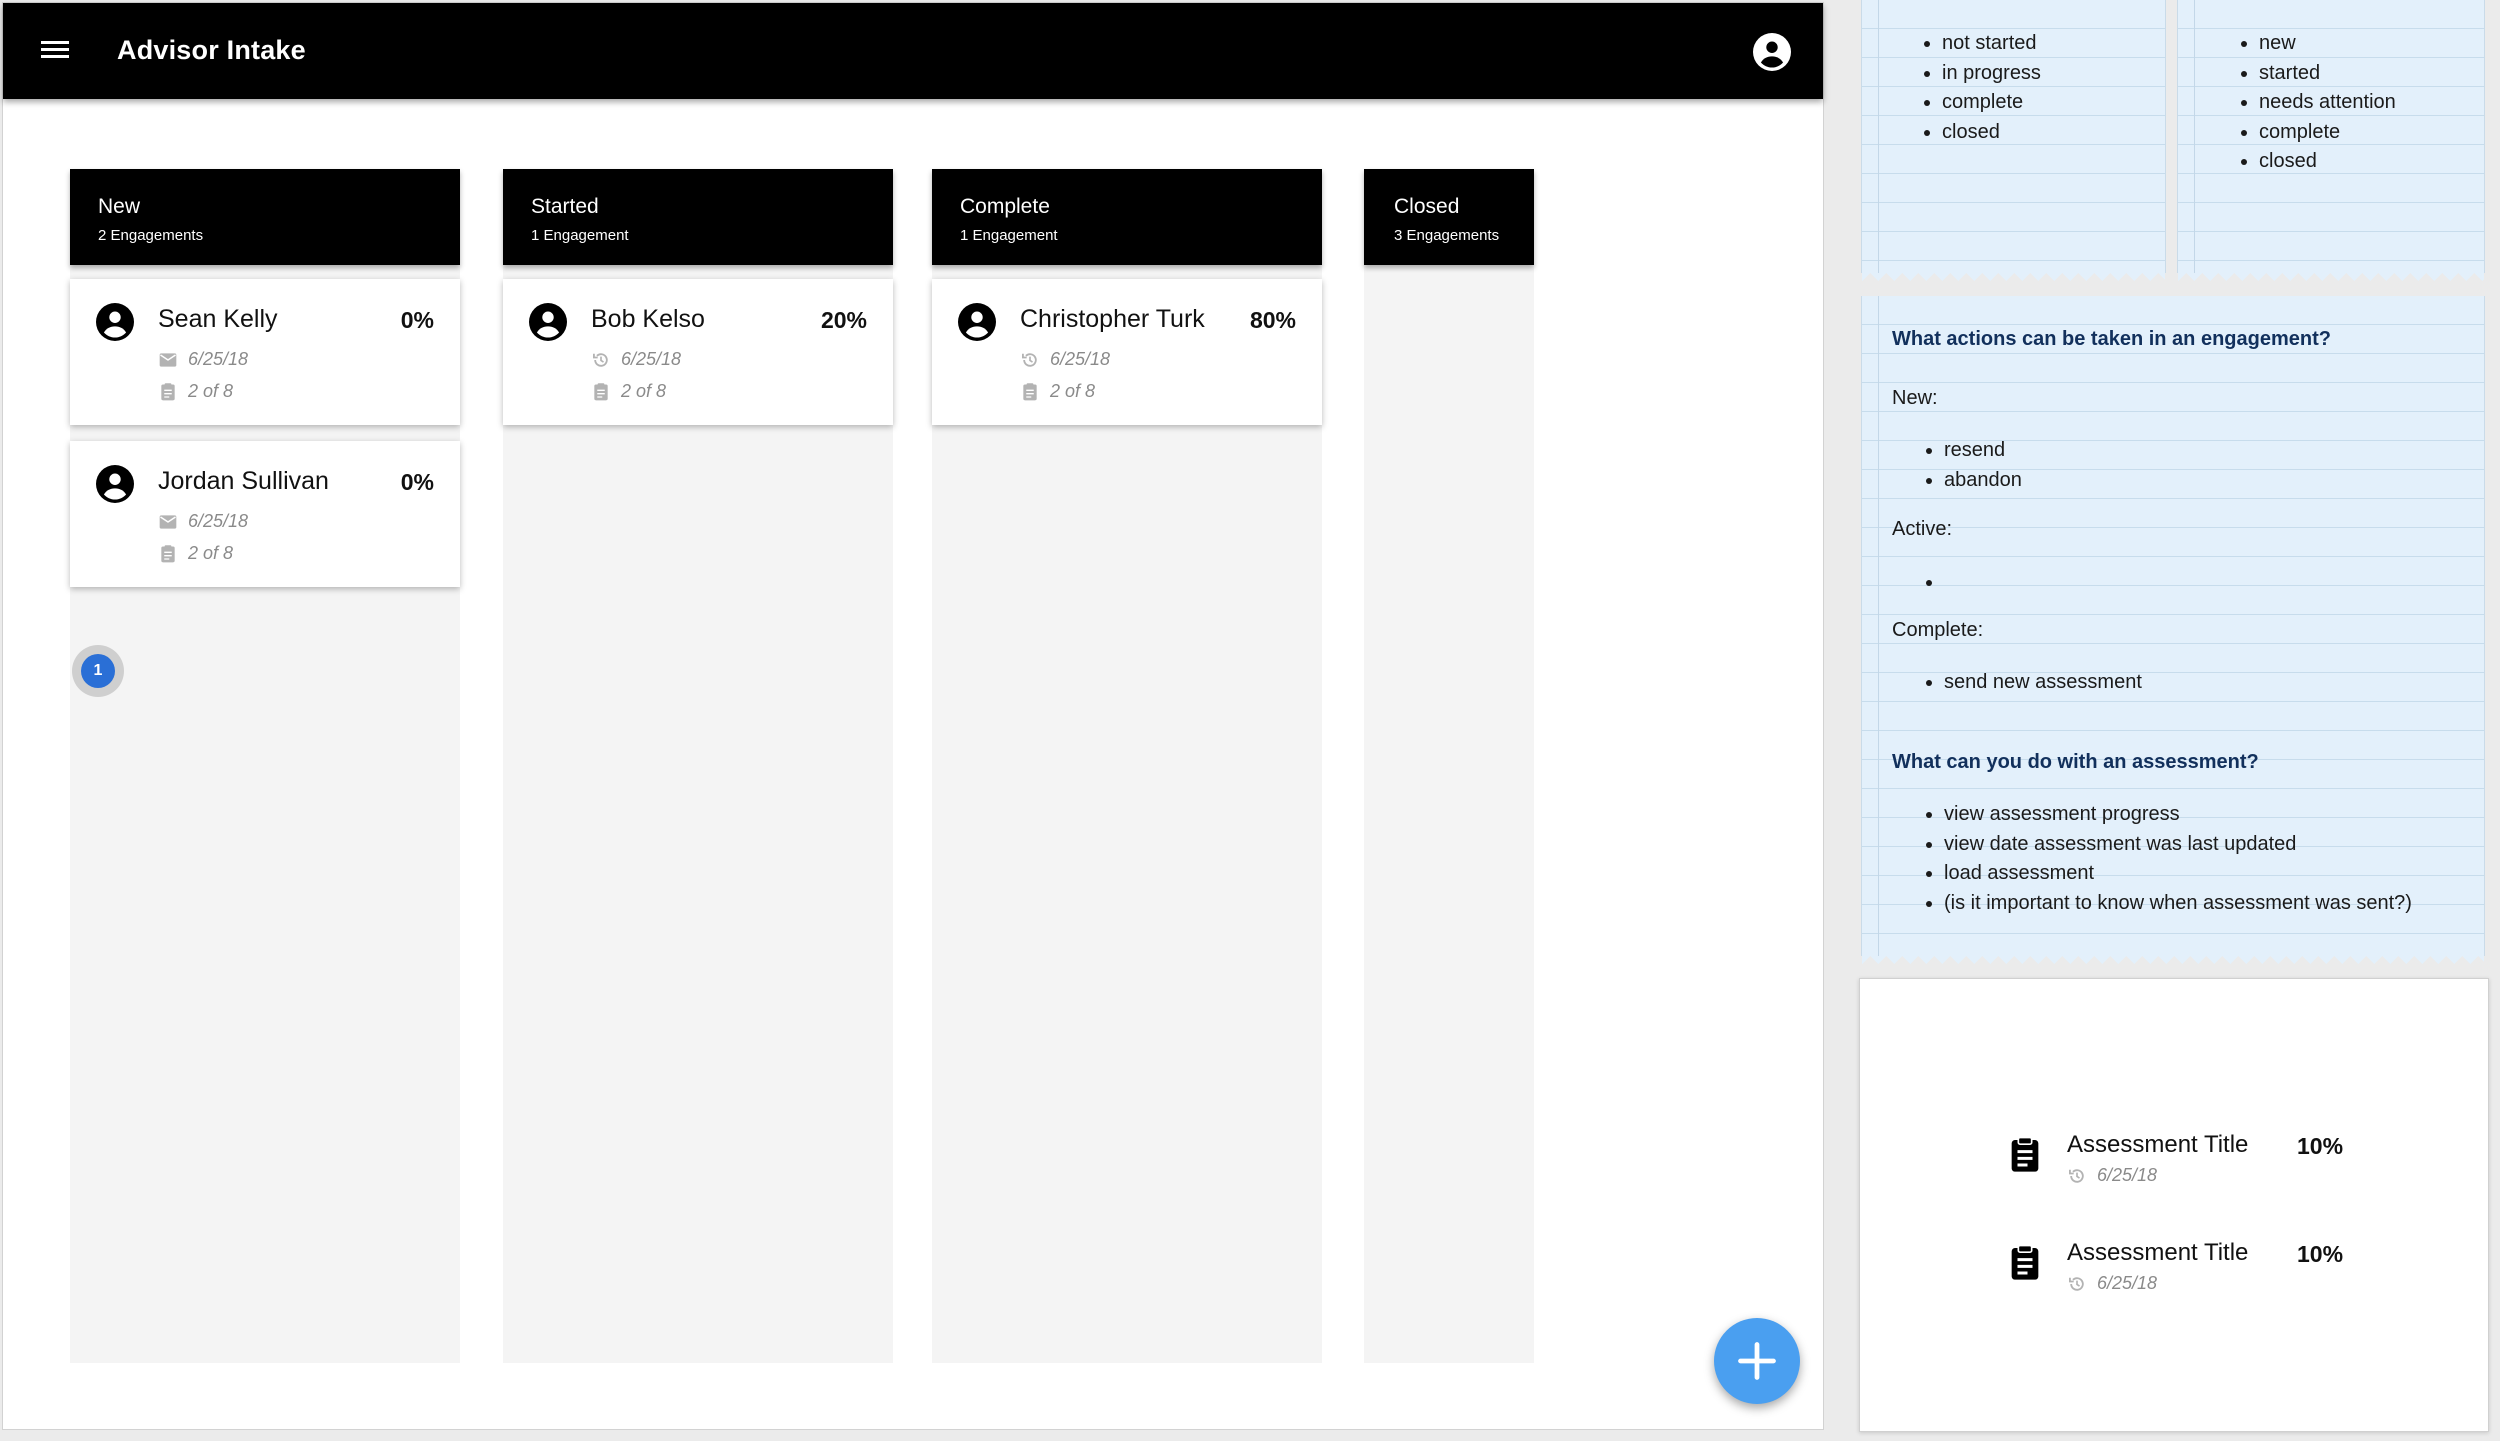 The image size is (2500, 1441). Describe the element at coordinates (1447, 235) in the screenshot. I see `column-count: 3 Engagements` at that location.